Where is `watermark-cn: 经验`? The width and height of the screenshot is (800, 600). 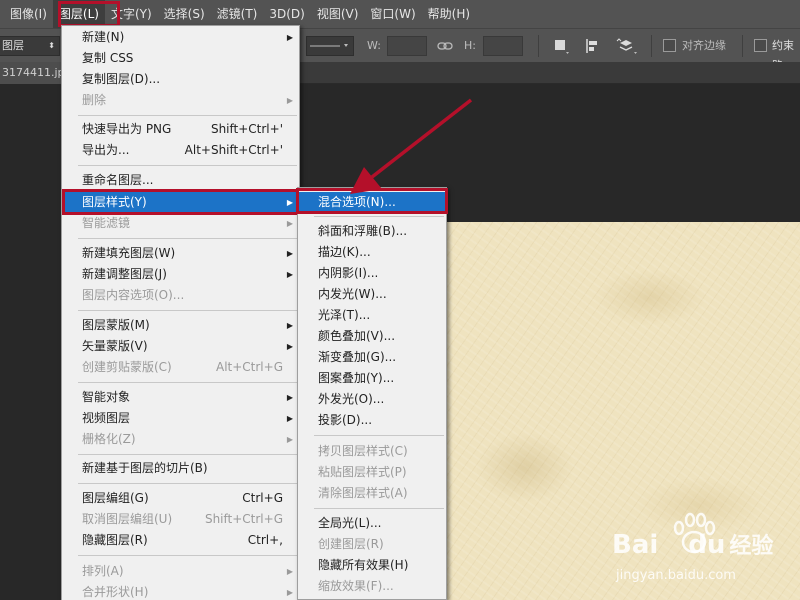 watermark-cn: 经验 is located at coordinates (751, 546).